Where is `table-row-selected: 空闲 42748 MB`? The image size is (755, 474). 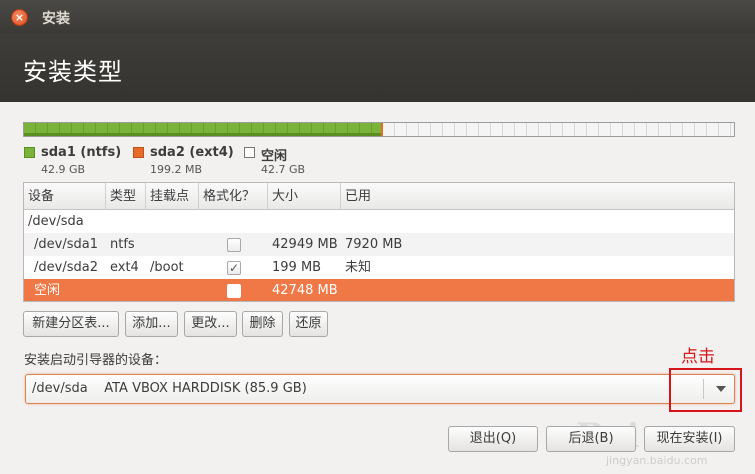 table-row-selected: 空闲 42748 MB is located at coordinates (379, 290).